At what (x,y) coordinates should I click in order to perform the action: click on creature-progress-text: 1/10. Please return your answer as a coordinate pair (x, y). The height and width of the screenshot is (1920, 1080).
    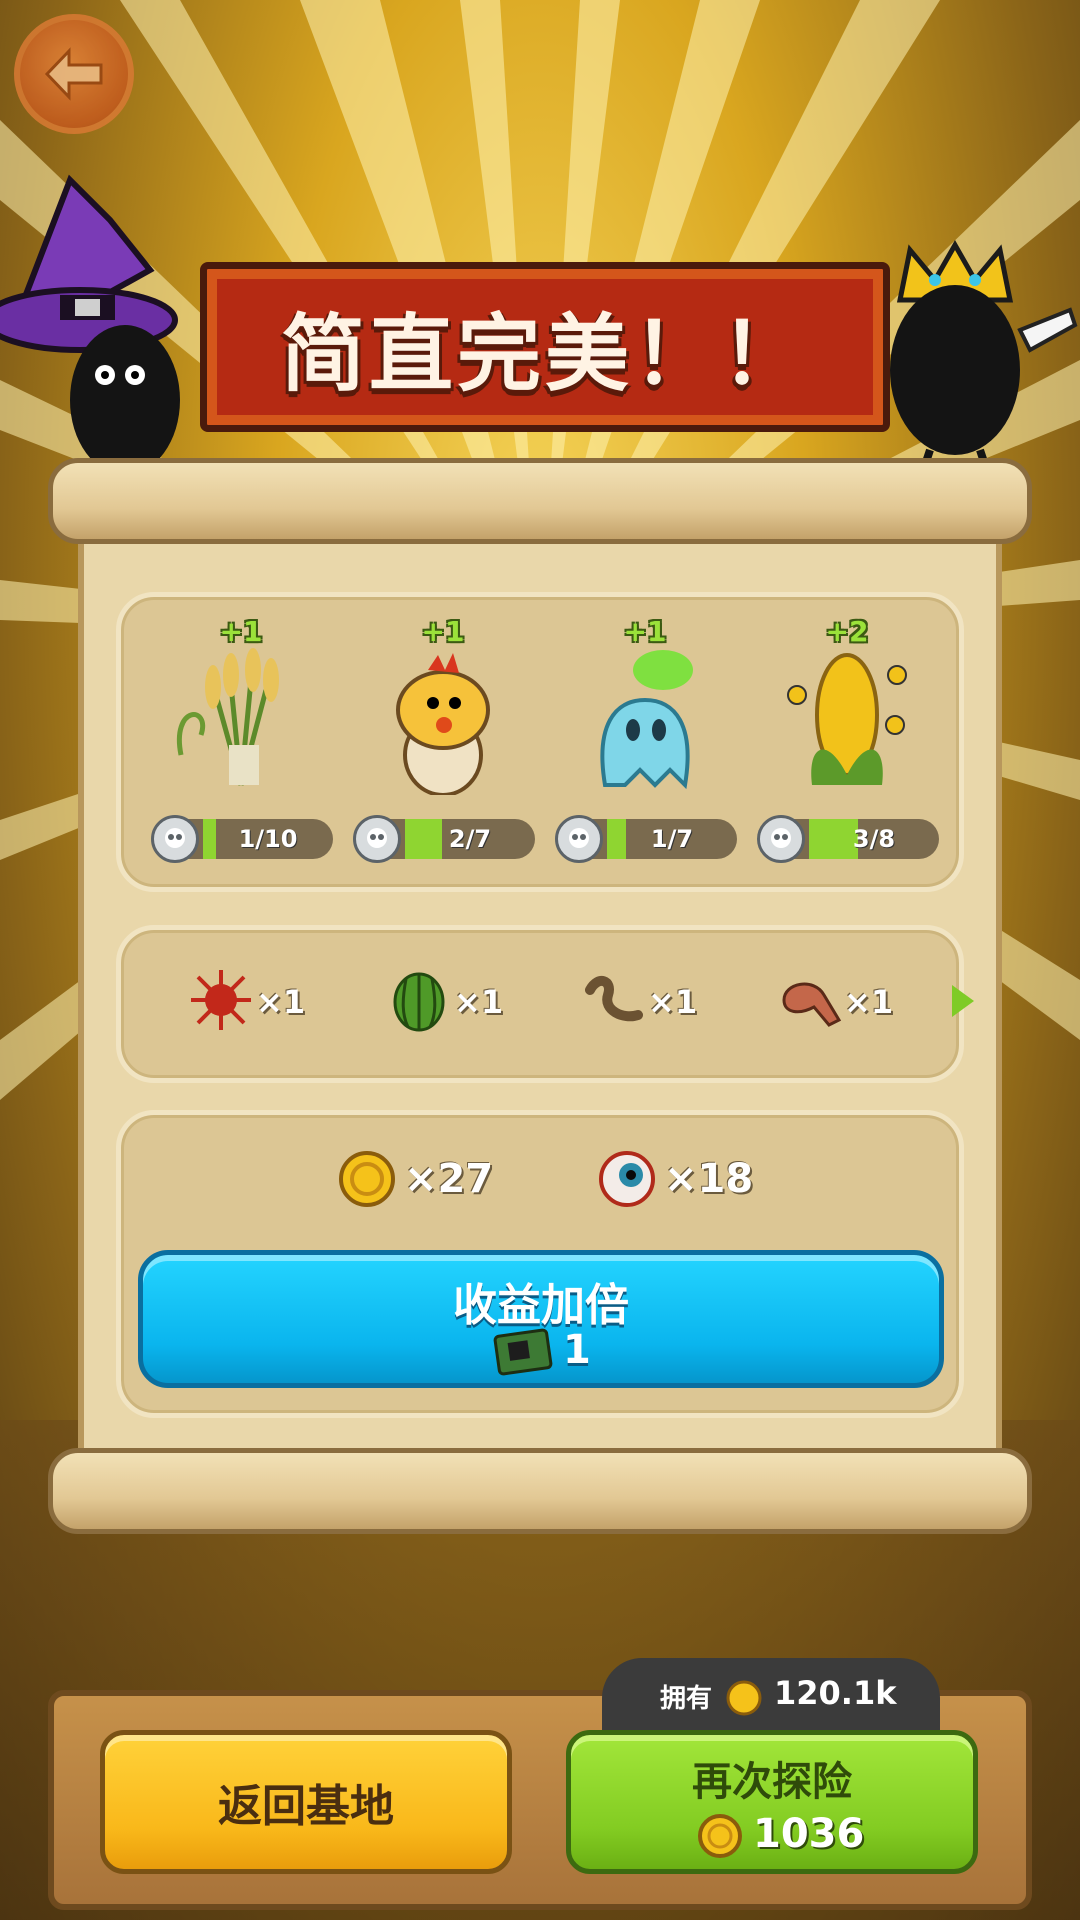
    Looking at the image, I should click on (268, 839).